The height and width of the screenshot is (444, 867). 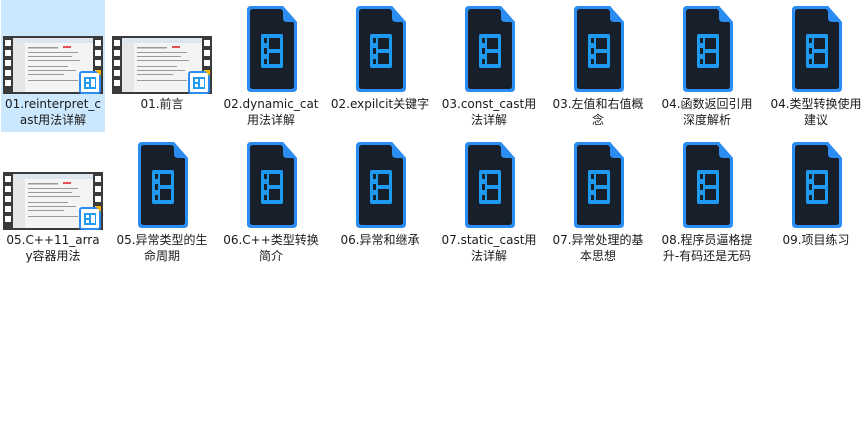 What do you see at coordinates (707, 248) in the screenshot?
I see `file-name: 08.程序员逼格提升-有码还是无码` at bounding box center [707, 248].